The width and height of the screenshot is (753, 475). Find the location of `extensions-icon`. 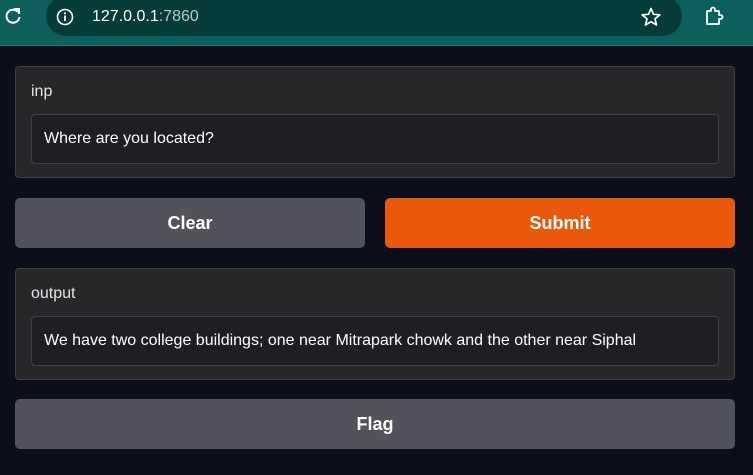

extensions-icon is located at coordinates (714, 16).